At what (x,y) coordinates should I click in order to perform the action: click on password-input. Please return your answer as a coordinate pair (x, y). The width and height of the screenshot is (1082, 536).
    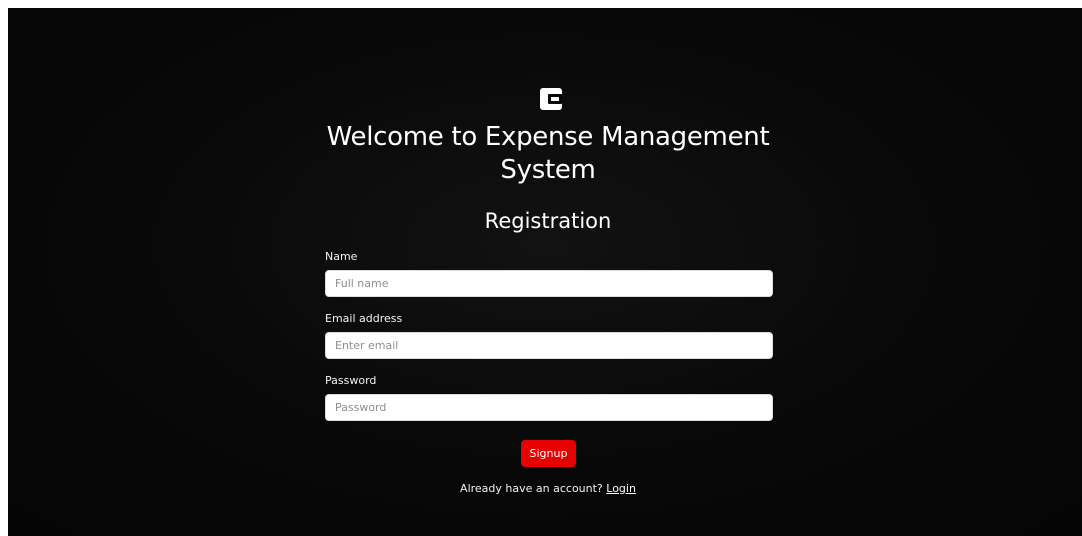
    Looking at the image, I should click on (549, 407).